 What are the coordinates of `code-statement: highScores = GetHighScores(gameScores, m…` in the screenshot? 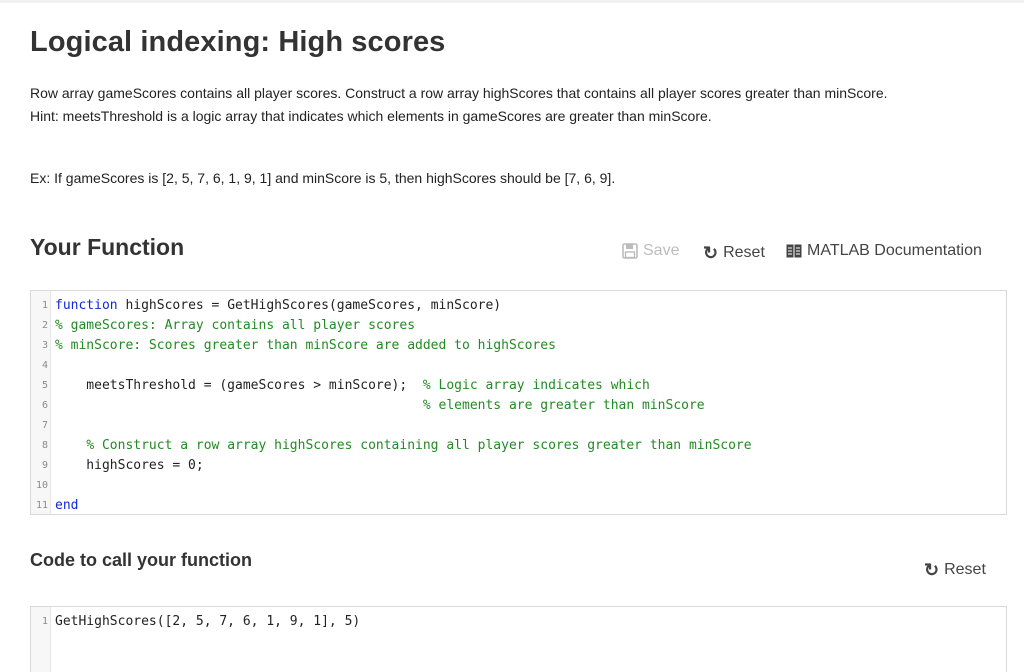 It's located at (309, 305).